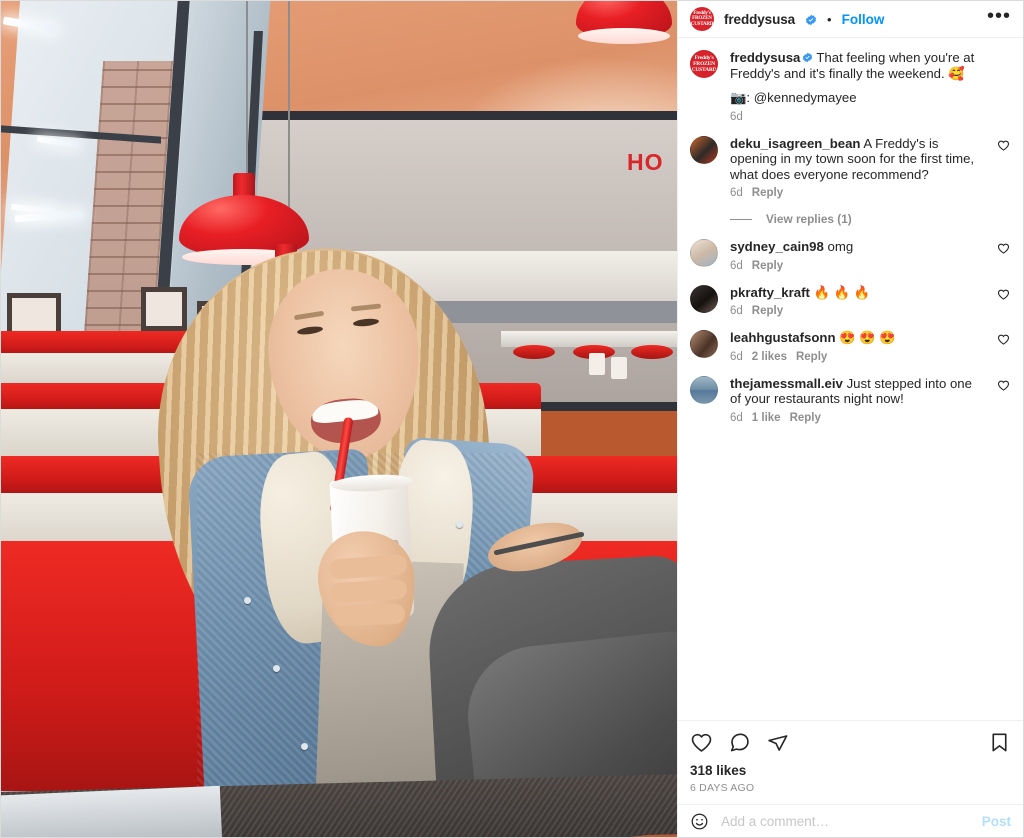  I want to click on add-comment-bar: Post, so click(850, 820).